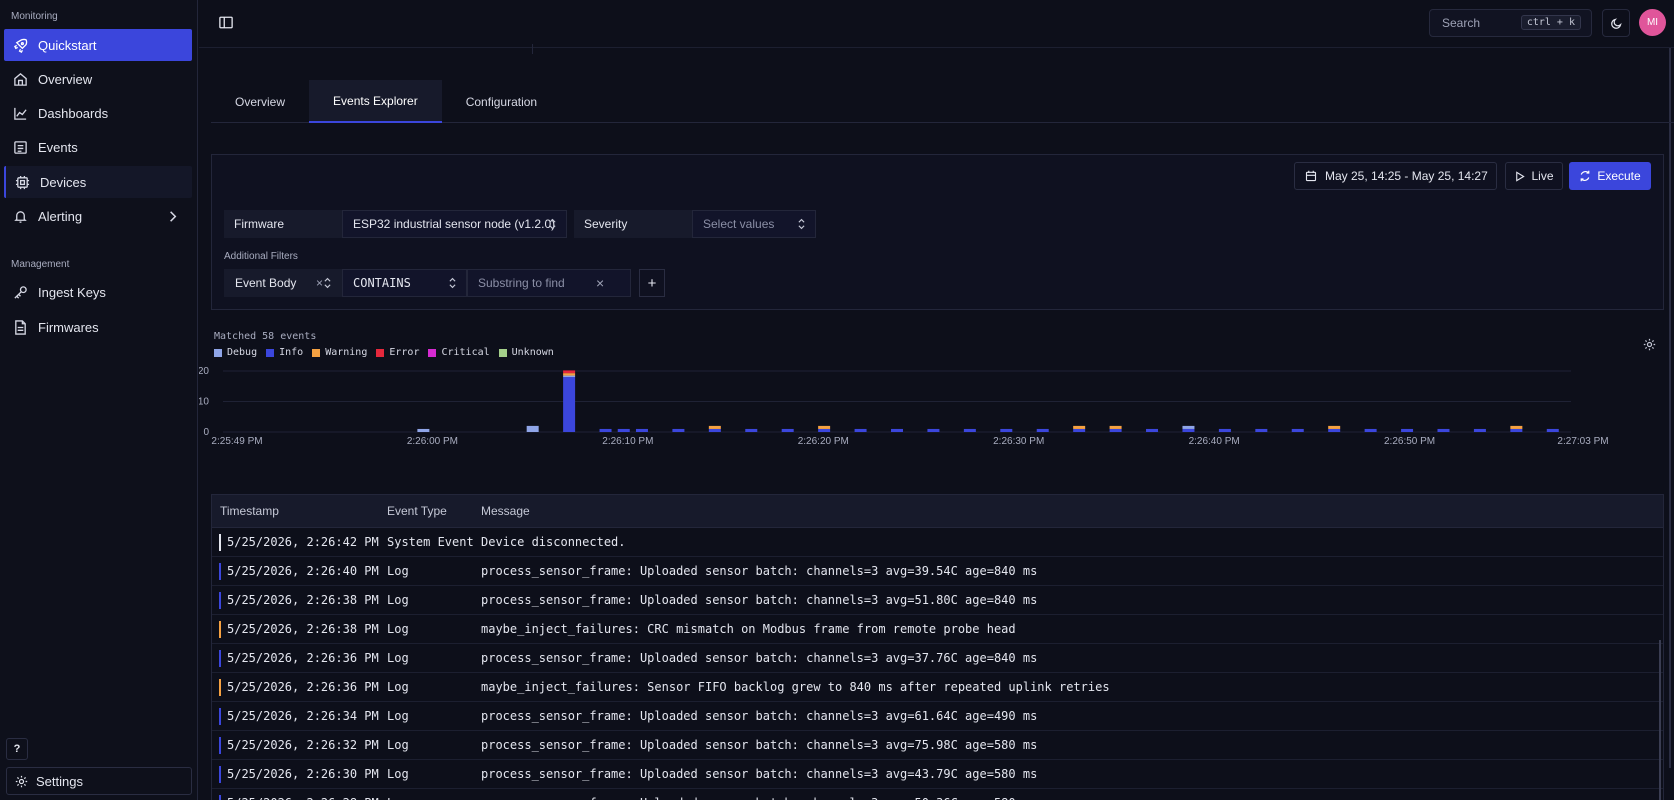 This screenshot has width=1674, height=800. Describe the element at coordinates (319, 283) in the screenshot. I see `clear-icon: ×` at that location.